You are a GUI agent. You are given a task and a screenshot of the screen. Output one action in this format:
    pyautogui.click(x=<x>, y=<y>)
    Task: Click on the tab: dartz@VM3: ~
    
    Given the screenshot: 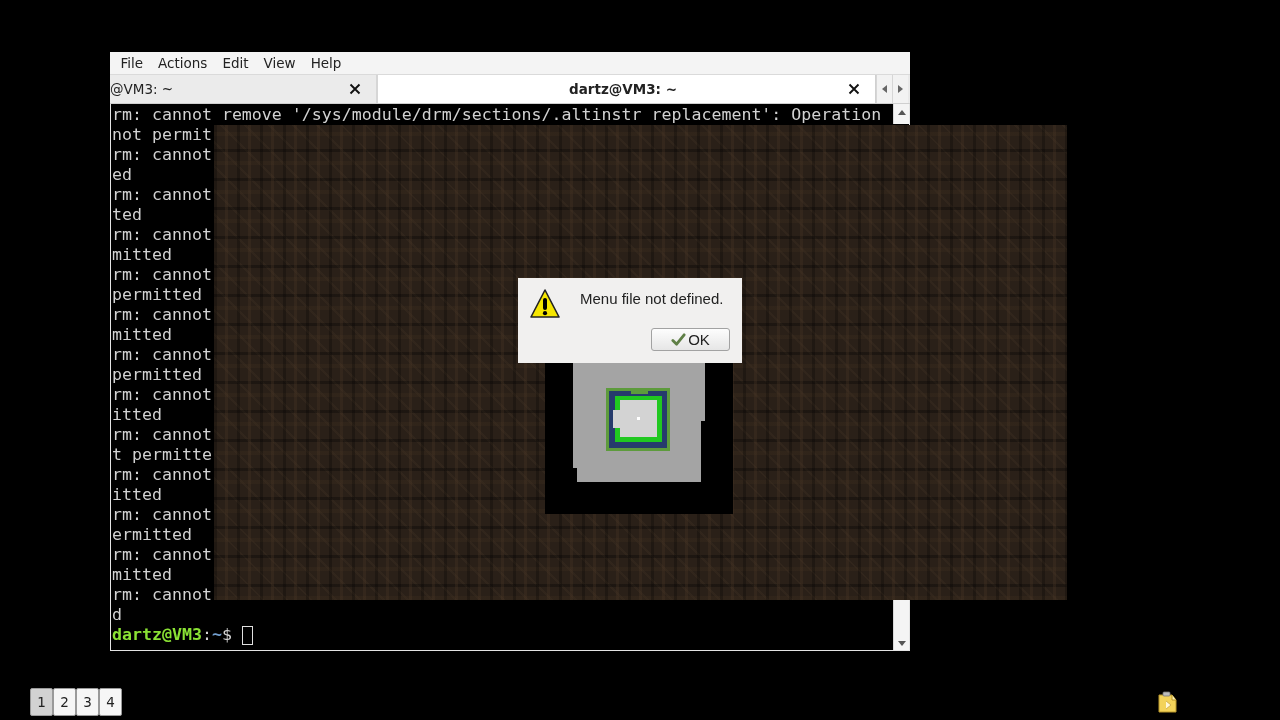 What is the action you would take?
    pyautogui.click(x=627, y=89)
    